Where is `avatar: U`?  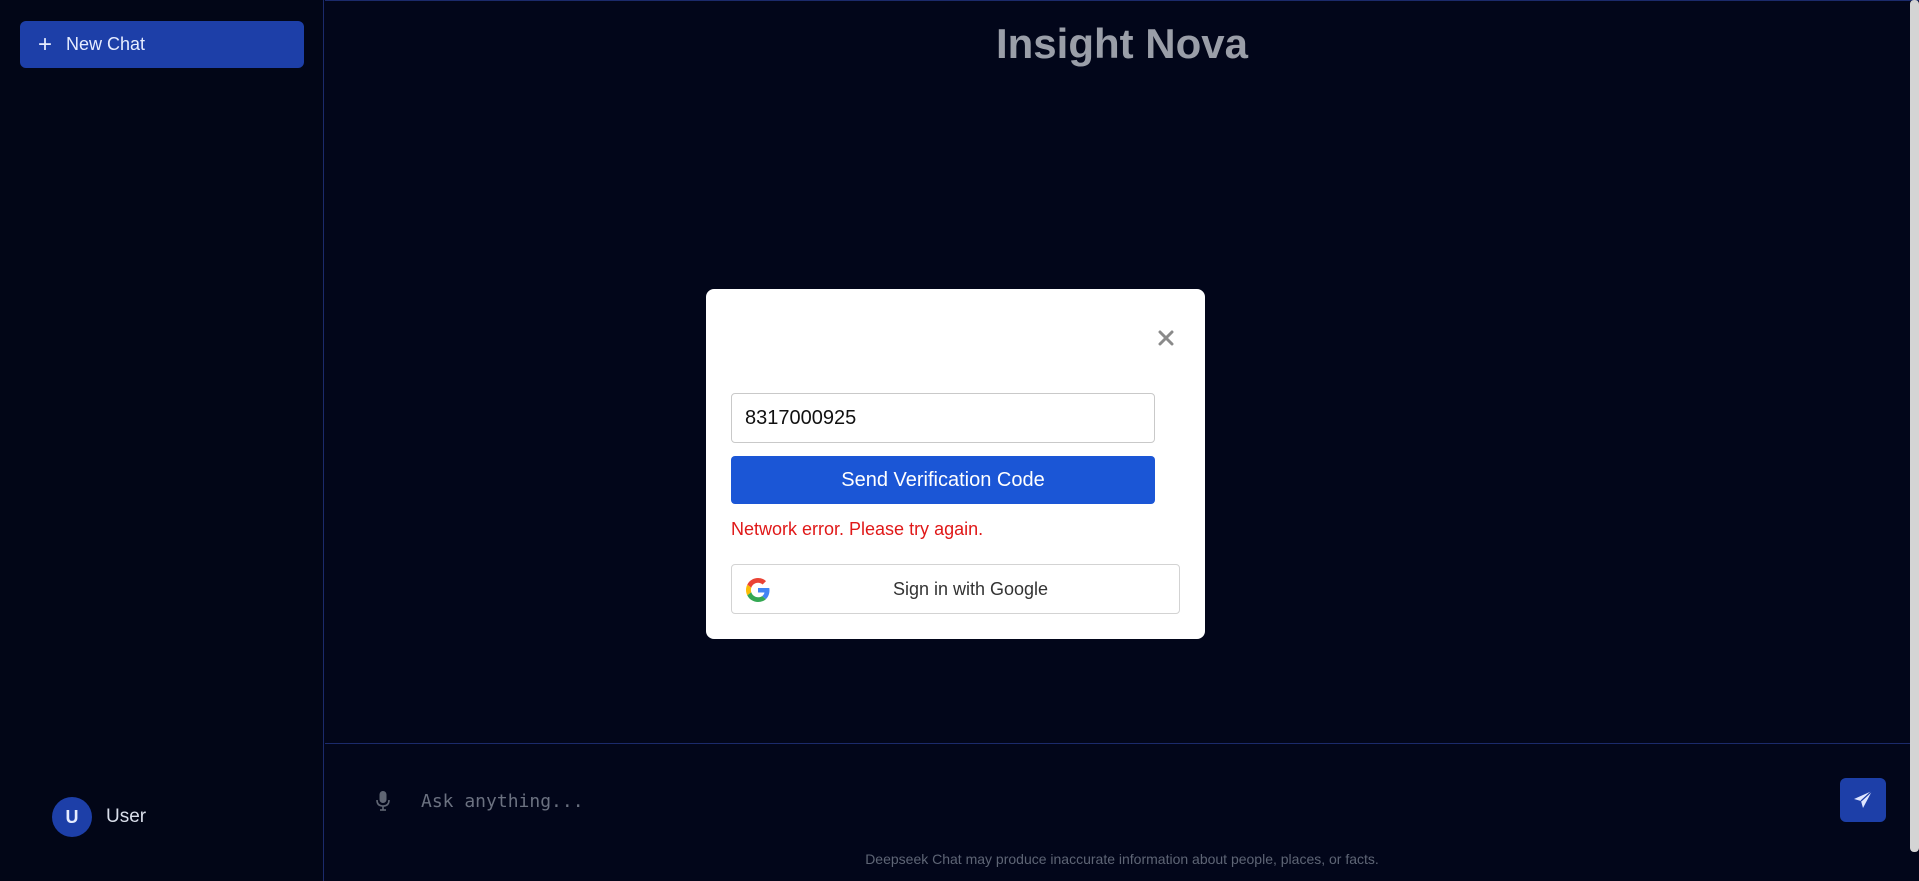
avatar: U is located at coordinates (72, 817).